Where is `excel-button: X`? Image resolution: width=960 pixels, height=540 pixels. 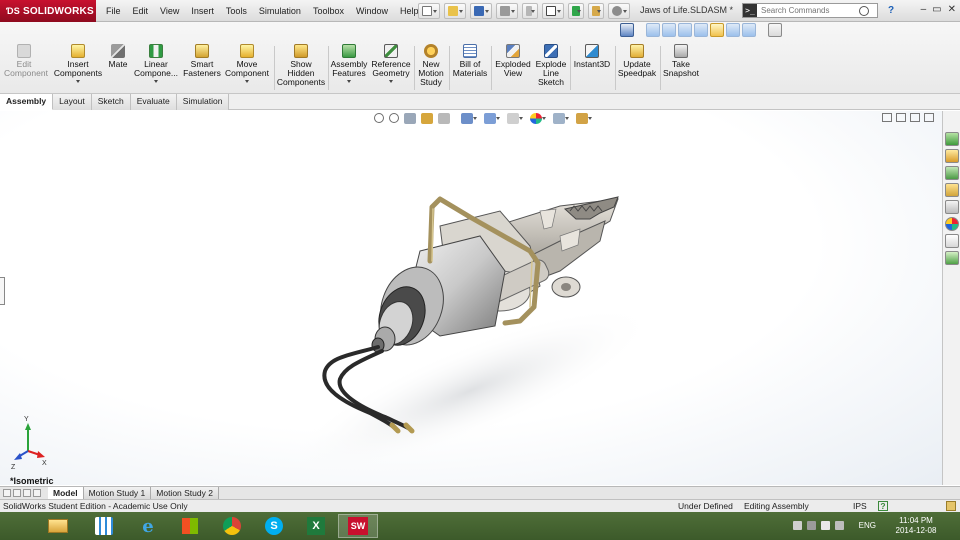 excel-button: X is located at coordinates (316, 526).